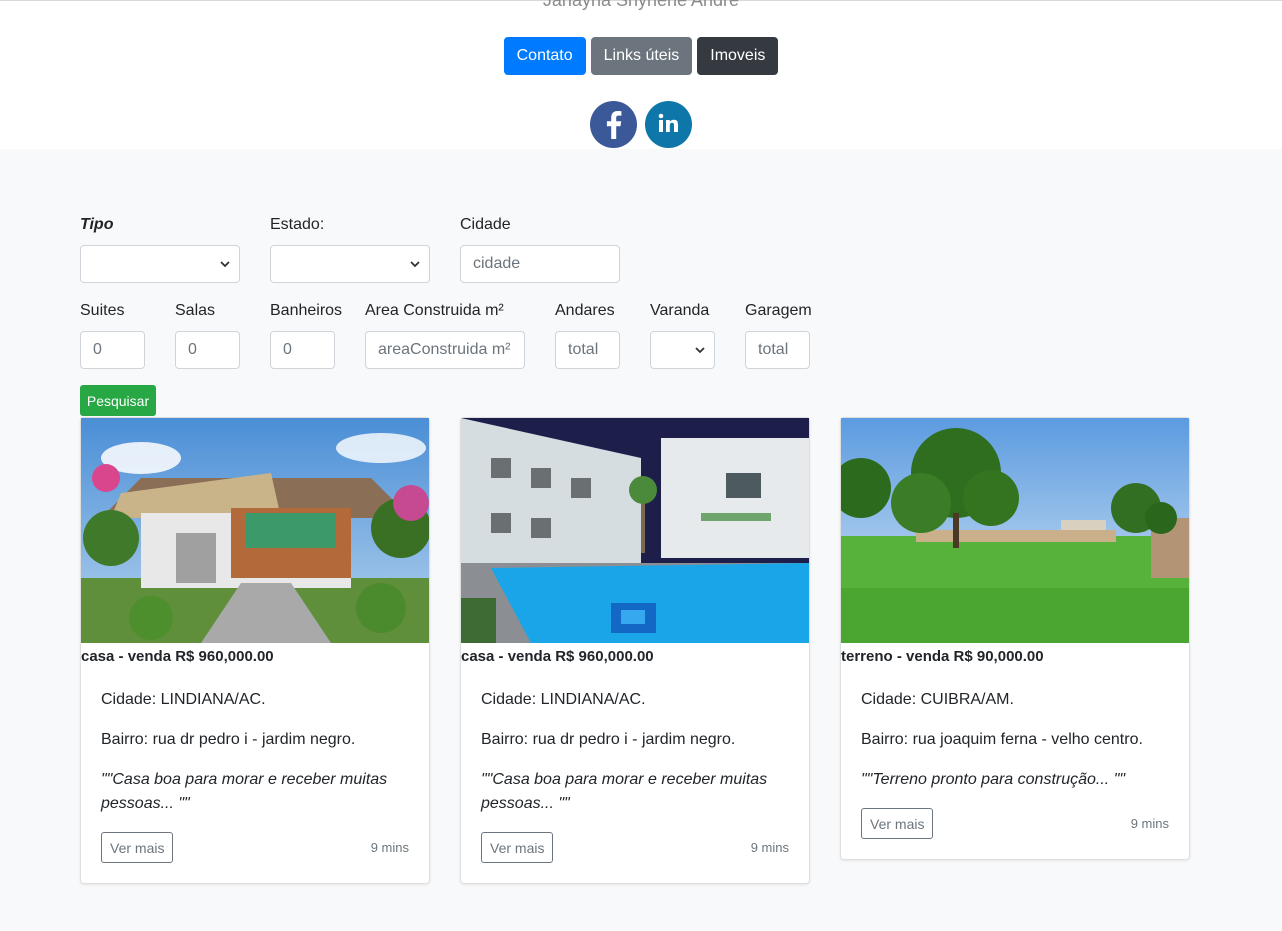 Image resolution: width=1282 pixels, height=931 pixels. Describe the element at coordinates (680, 310) in the screenshot. I see `varanda-label: Varanda` at that location.